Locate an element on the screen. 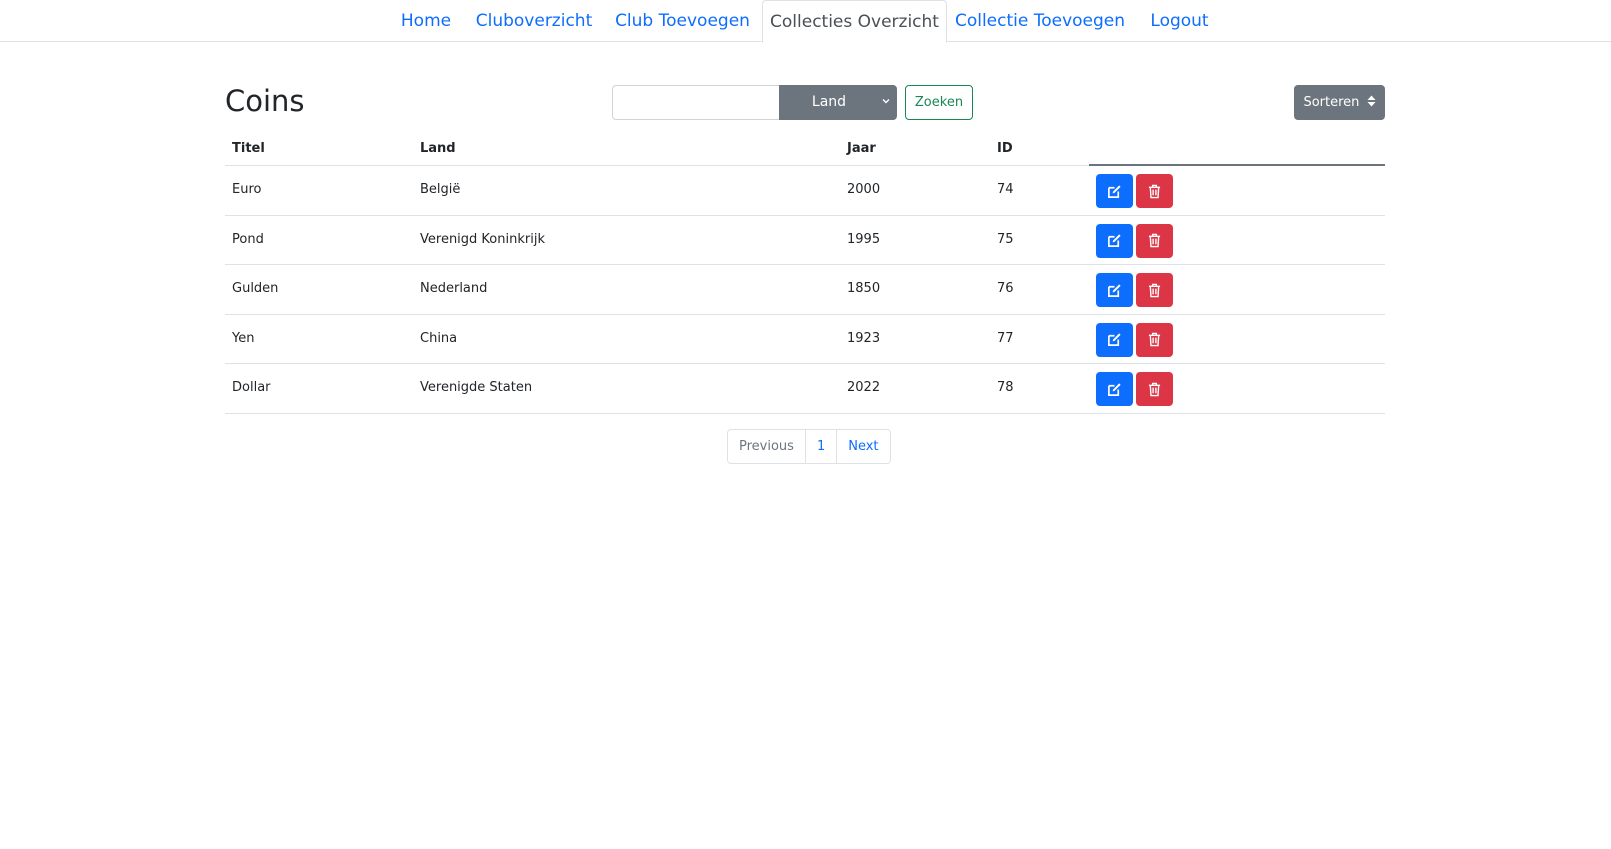  cell-titel: Euro is located at coordinates (247, 189).